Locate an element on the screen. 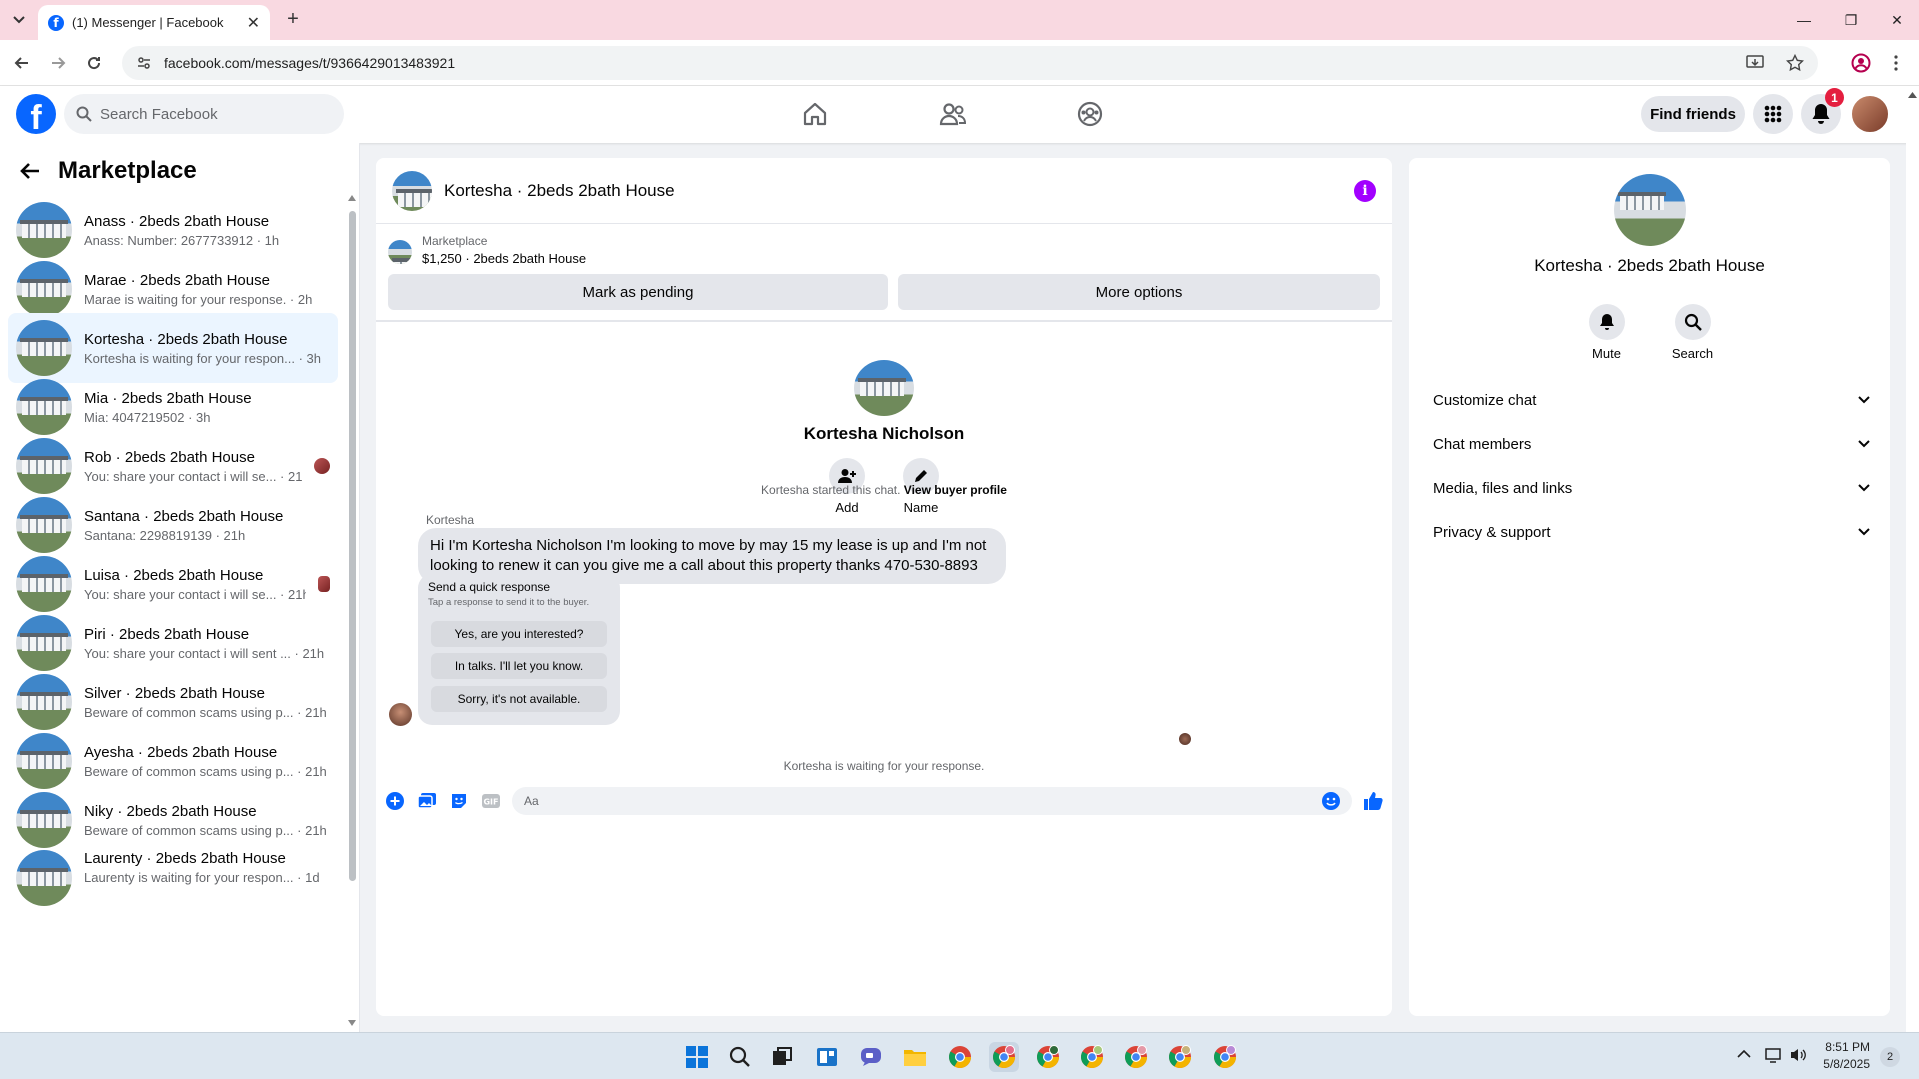 This screenshot has height=1079, width=1919. conversation-preview: Beware of common scams using p... · 21h is located at coordinates (205, 712).